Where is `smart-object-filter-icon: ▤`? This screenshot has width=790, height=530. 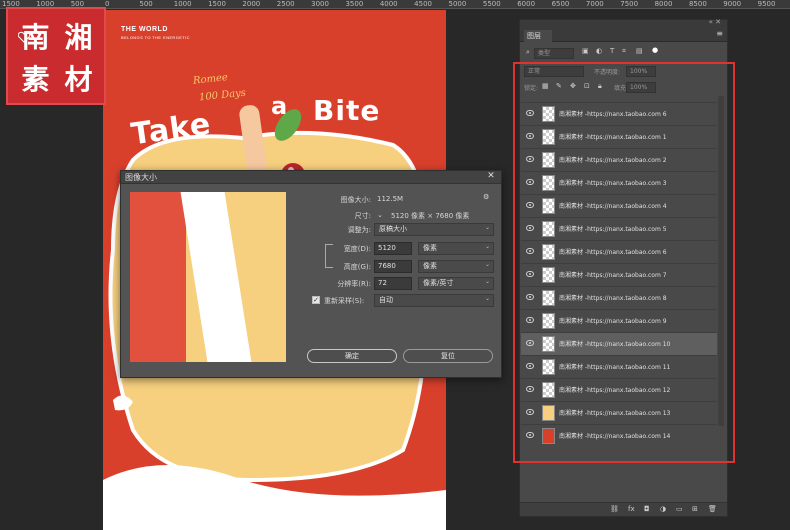
smart-object-filter-icon: ▤ is located at coordinates (639, 51).